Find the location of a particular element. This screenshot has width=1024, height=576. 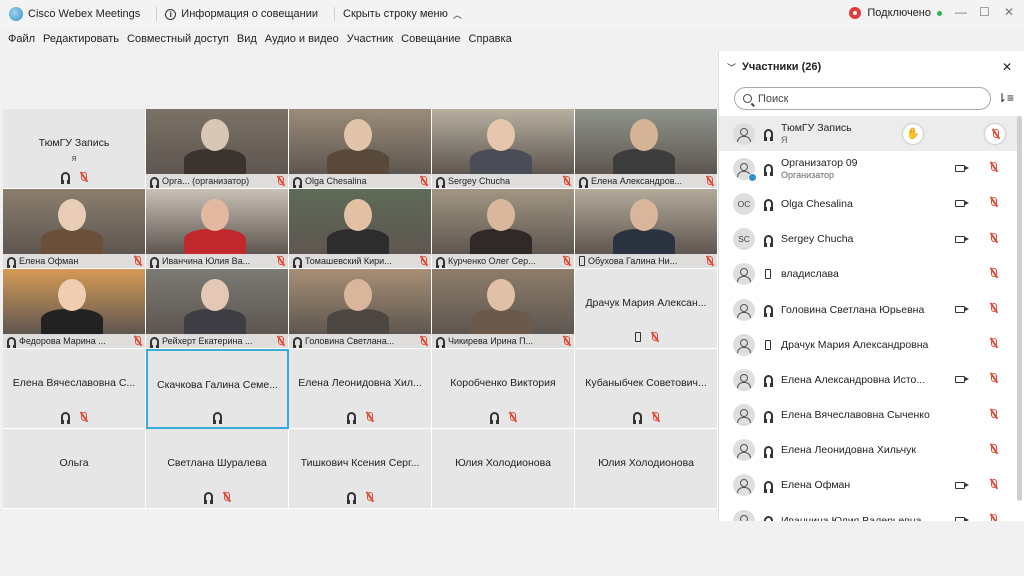

menu-share: Совместный доступ is located at coordinates (178, 39).